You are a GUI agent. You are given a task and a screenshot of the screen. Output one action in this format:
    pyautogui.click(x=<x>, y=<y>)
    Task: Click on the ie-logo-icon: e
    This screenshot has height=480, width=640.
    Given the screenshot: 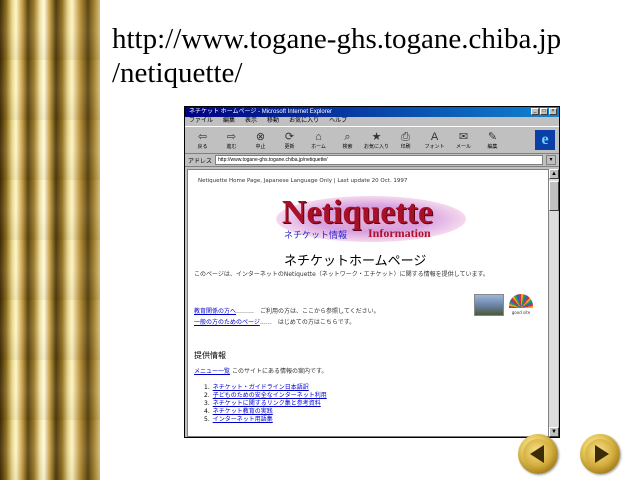 What is the action you would take?
    pyautogui.click(x=545, y=140)
    